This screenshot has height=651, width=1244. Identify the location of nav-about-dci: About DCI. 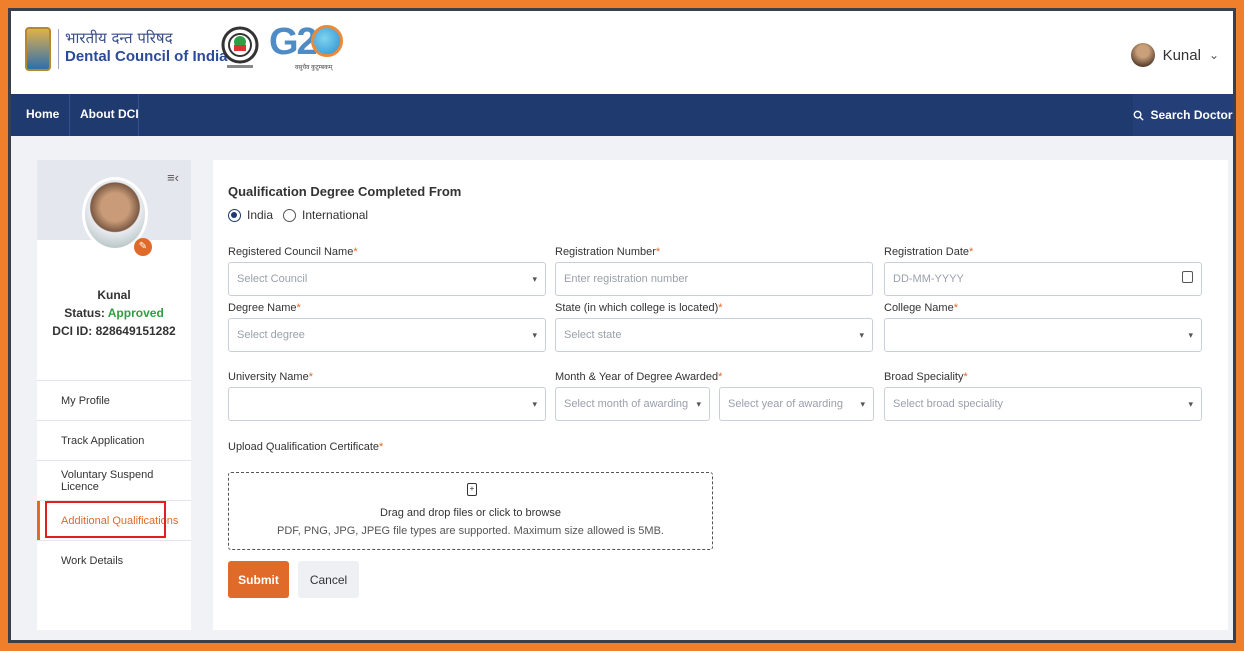
(109, 114).